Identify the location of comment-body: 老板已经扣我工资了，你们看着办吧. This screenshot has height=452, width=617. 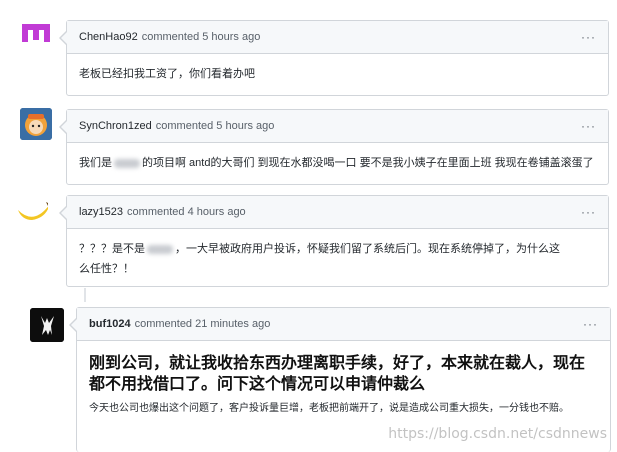
(167, 74).